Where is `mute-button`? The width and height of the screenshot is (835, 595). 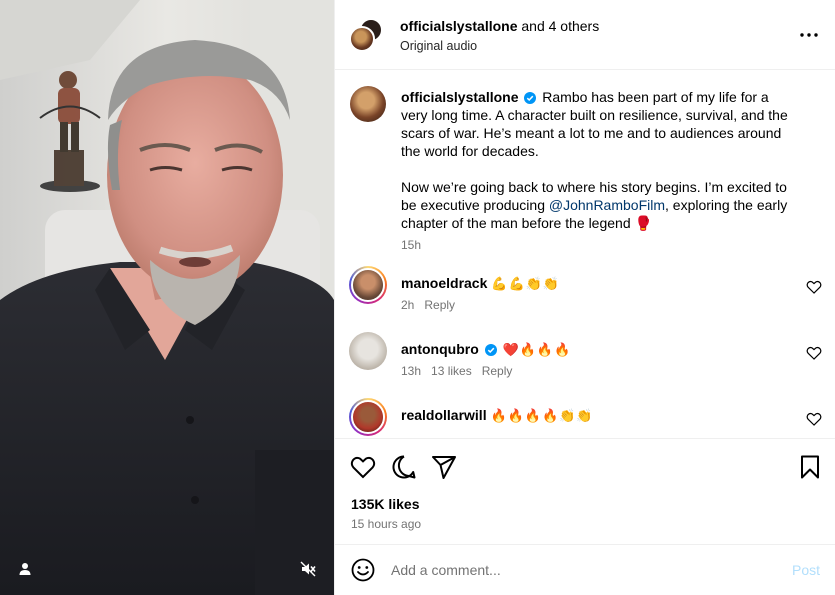 mute-button is located at coordinates (308, 569).